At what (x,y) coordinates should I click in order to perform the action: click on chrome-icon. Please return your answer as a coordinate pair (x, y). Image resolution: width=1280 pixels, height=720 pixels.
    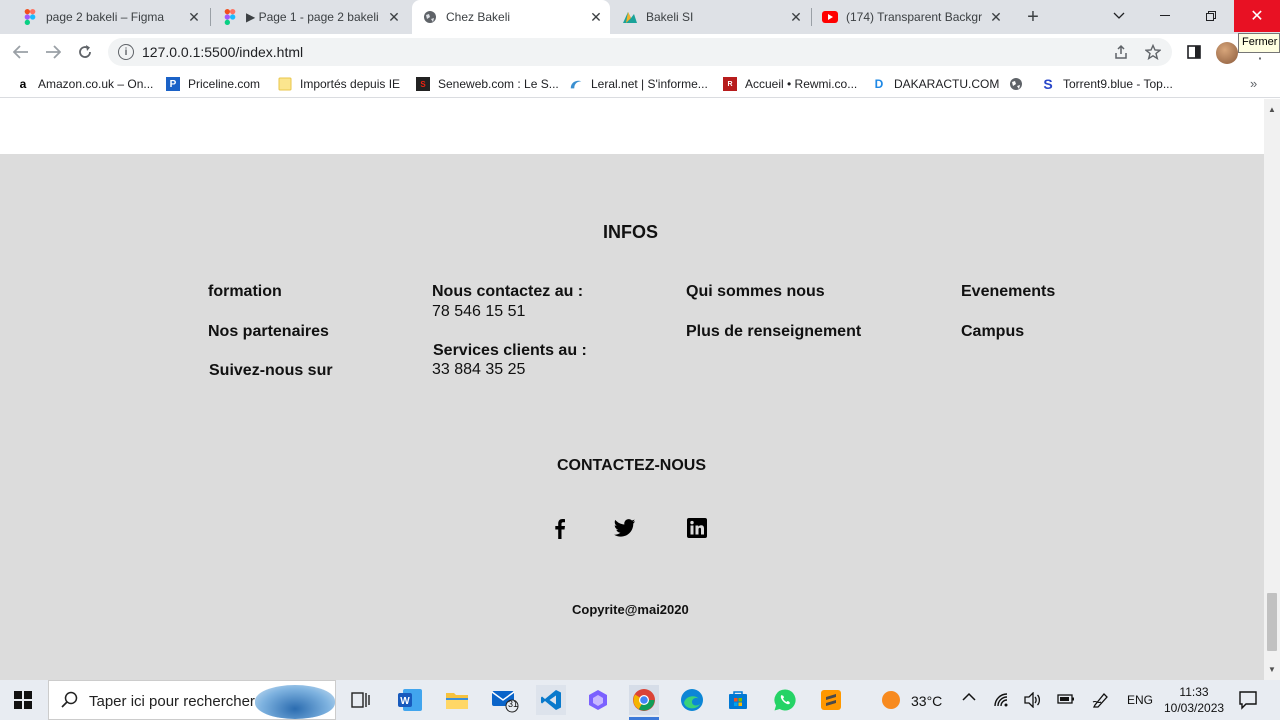
    Looking at the image, I should click on (644, 702).